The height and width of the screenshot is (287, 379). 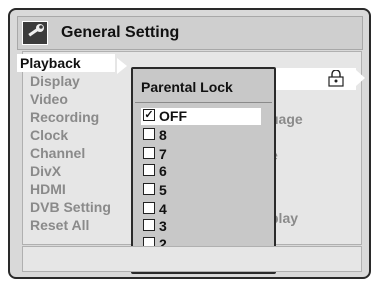 I want to click on menu-item-playback: Playback, so click(x=66, y=63).